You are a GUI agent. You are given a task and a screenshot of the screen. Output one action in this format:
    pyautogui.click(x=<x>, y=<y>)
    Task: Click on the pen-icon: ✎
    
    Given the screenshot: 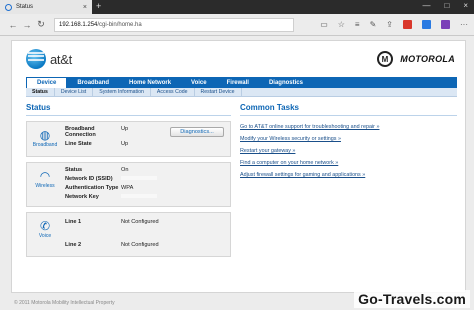 What is the action you would take?
    pyautogui.click(x=373, y=24)
    